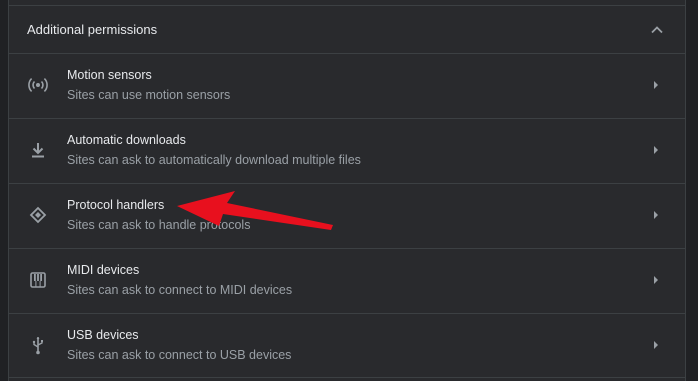  Describe the element at coordinates (92, 29) in the screenshot. I see `section-title: Additional permissions` at that location.